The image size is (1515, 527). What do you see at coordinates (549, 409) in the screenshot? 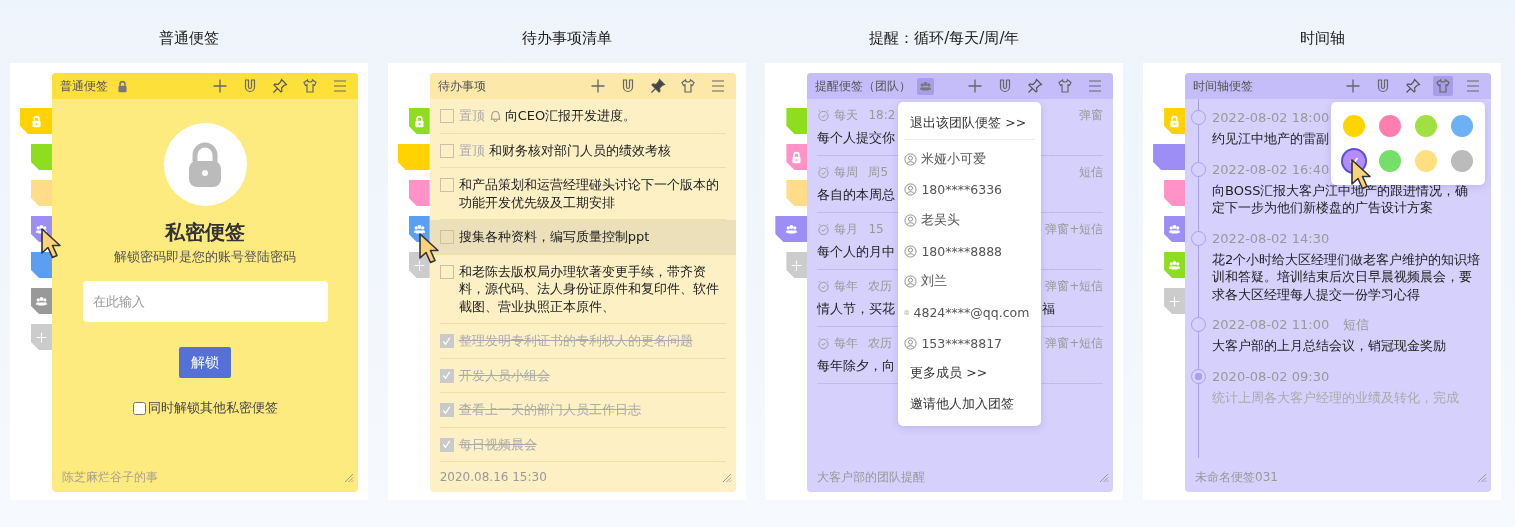
I see `todo-text: 查看上一天的部门人员工作日志` at bounding box center [549, 409].